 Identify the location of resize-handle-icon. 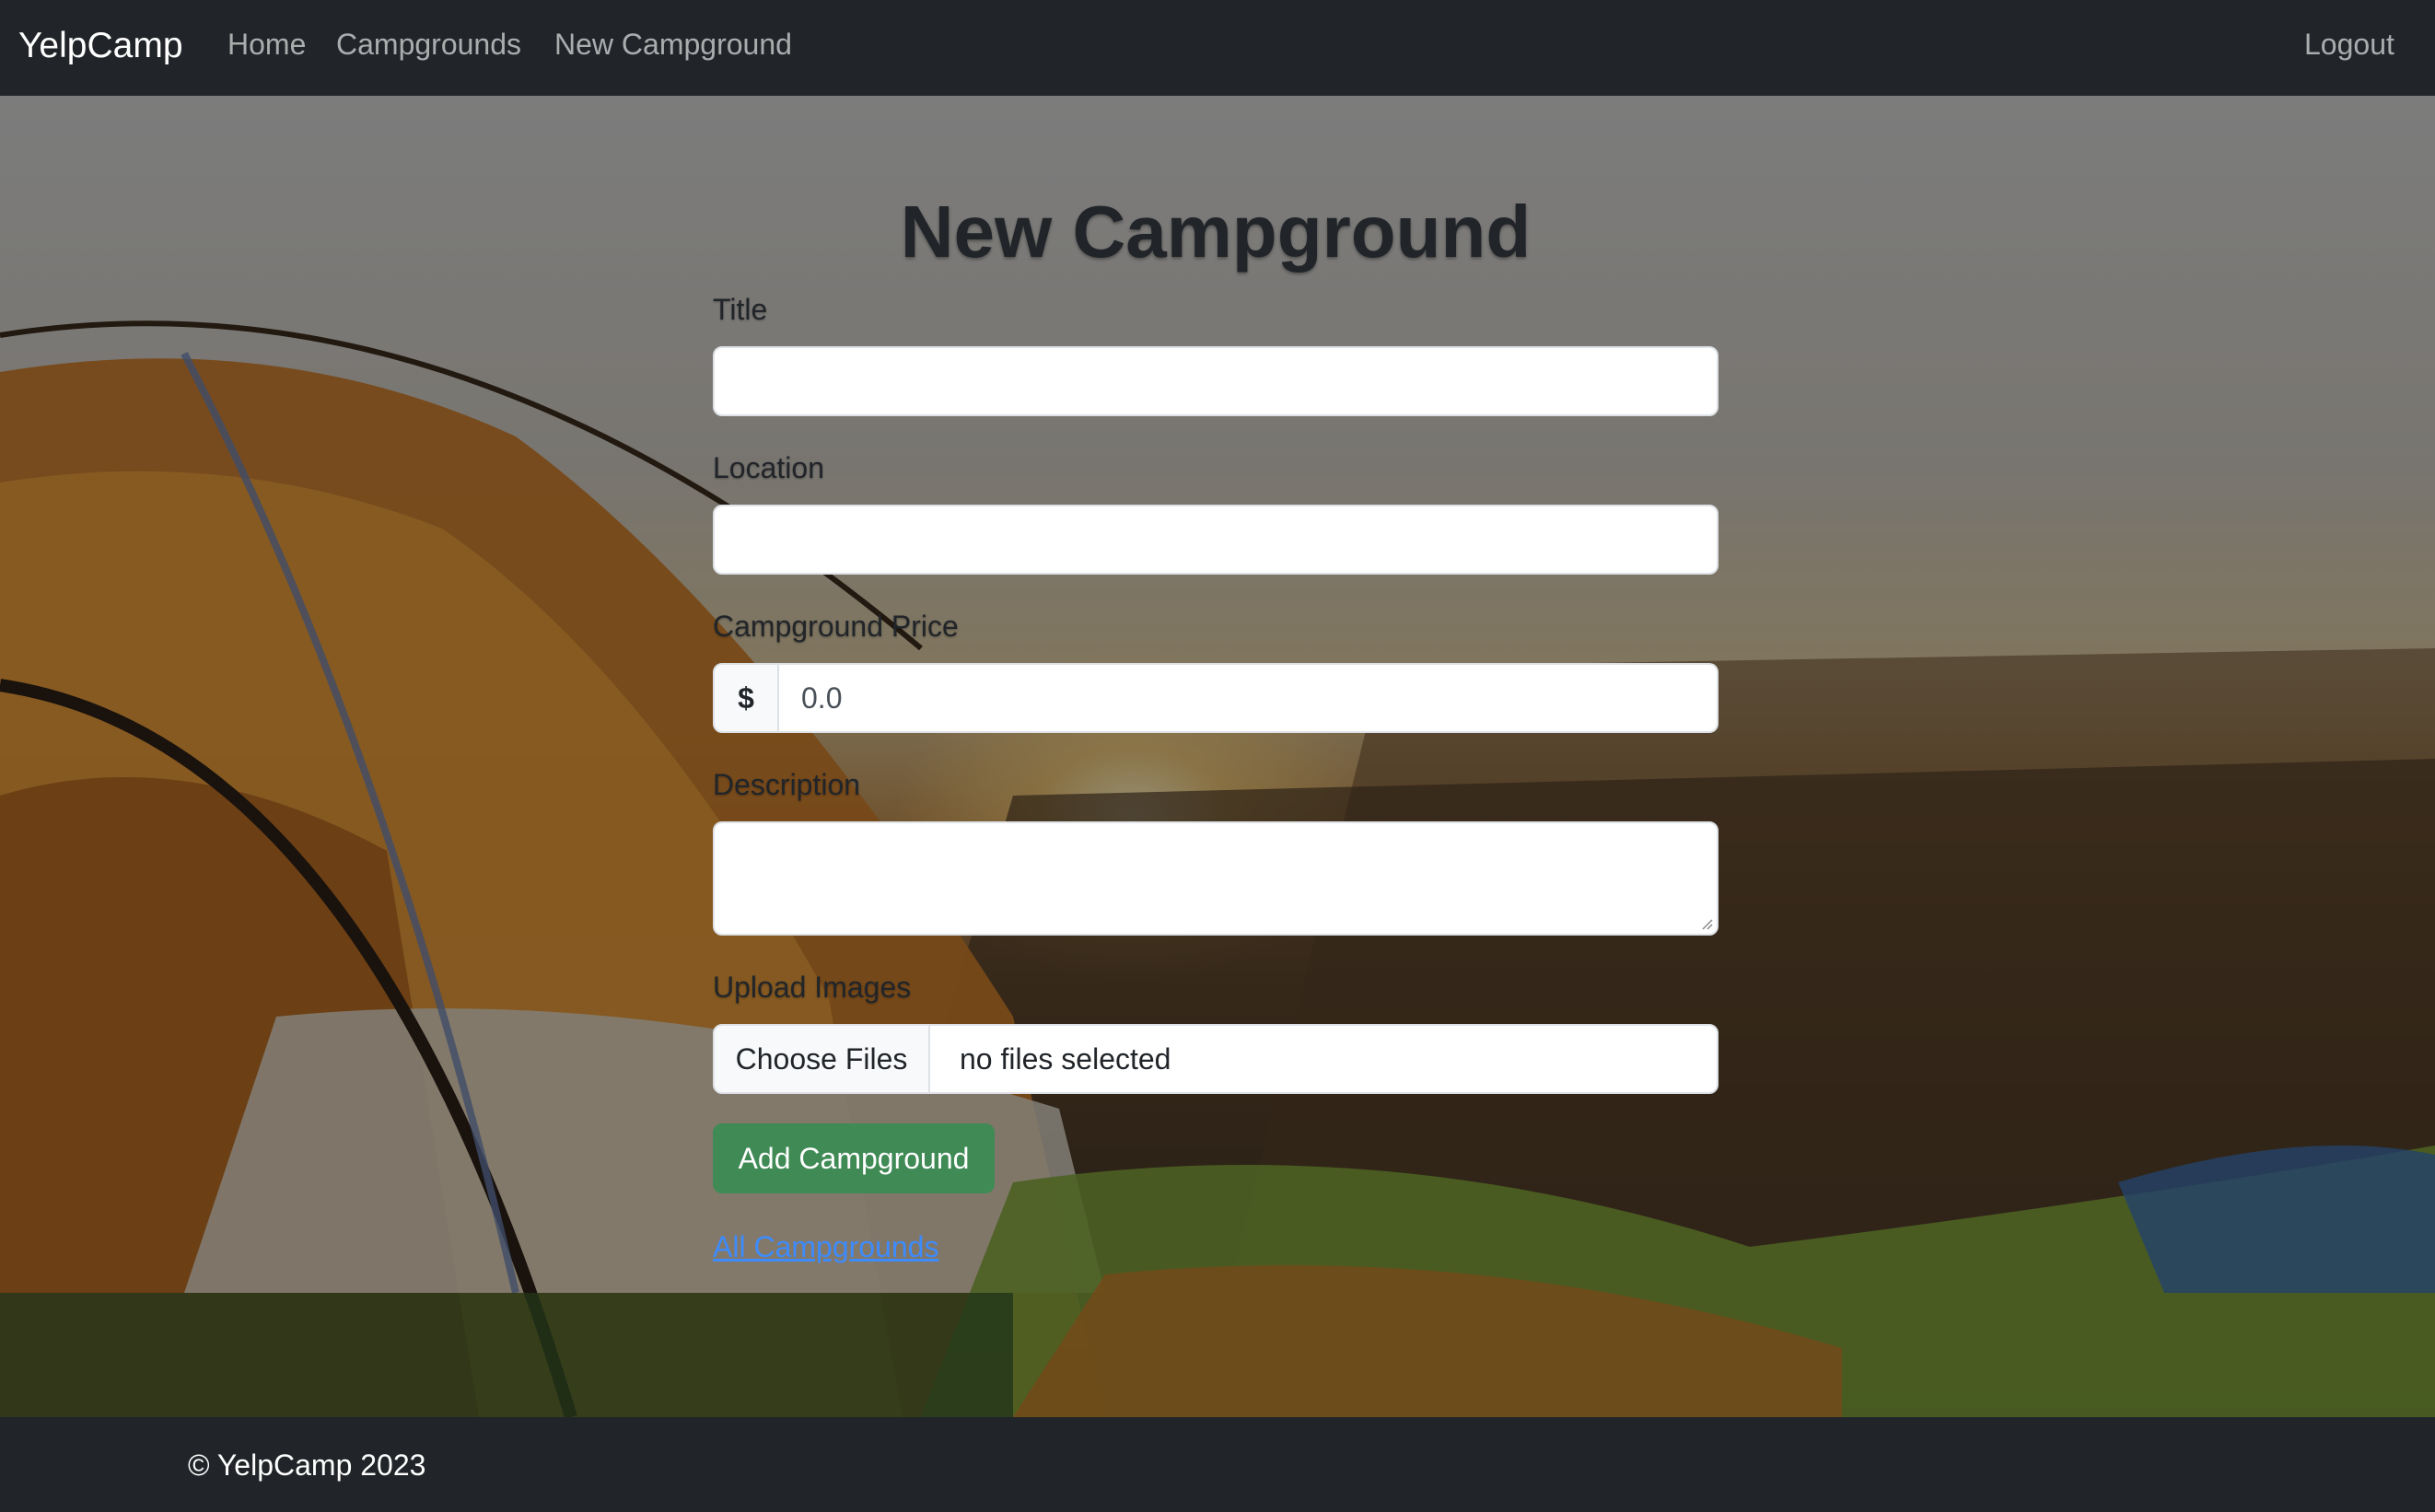
(1705, 923).